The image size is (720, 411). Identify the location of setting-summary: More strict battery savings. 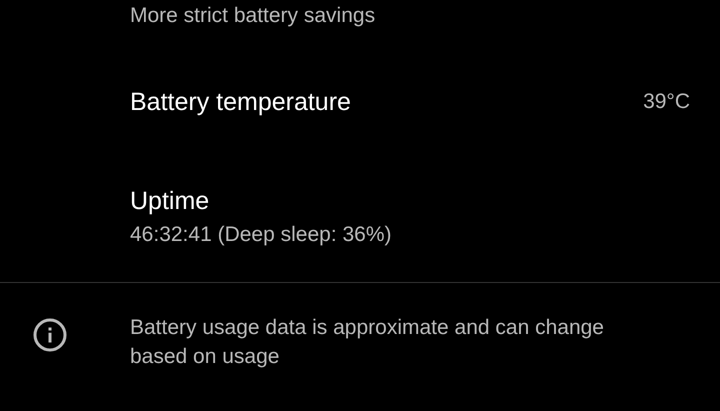
(253, 16).